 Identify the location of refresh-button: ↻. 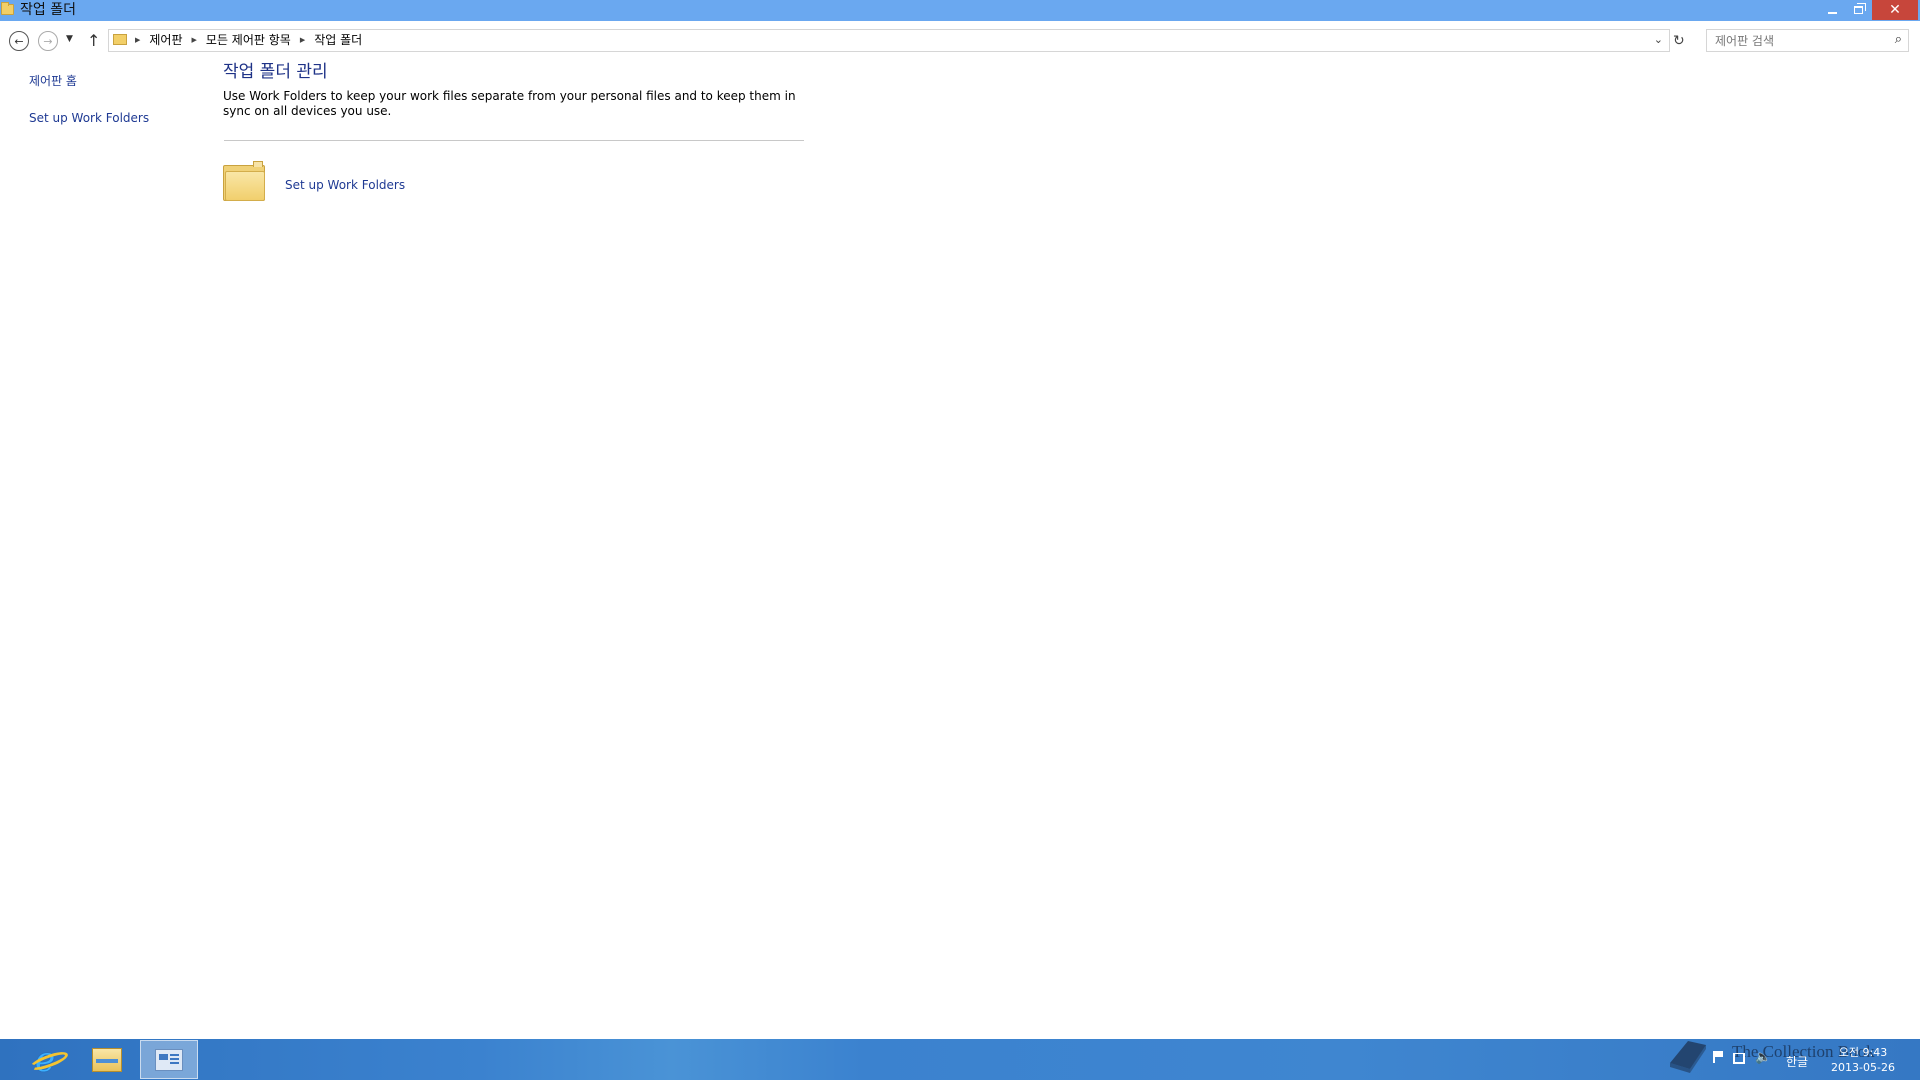
(1679, 41).